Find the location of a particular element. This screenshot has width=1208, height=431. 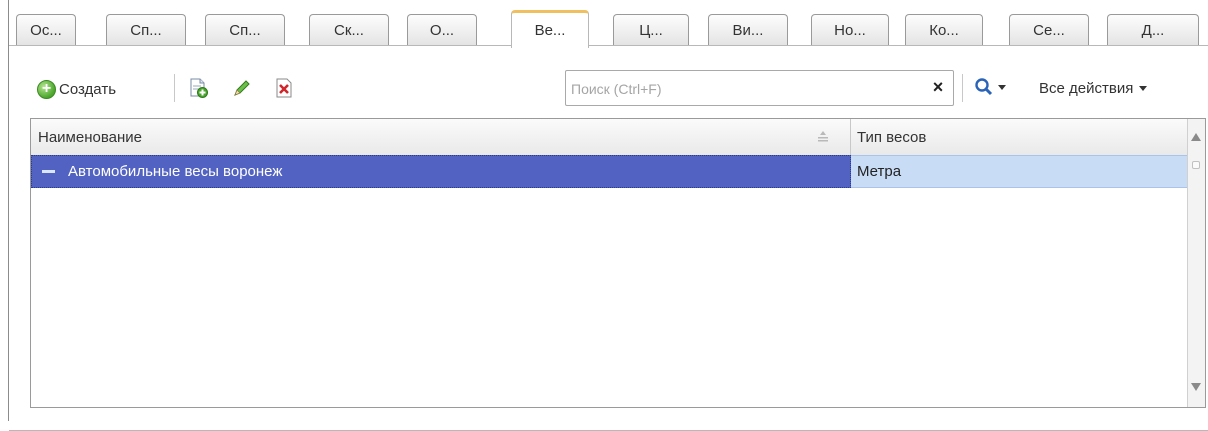

cell-type: Метра is located at coordinates (1019, 171).